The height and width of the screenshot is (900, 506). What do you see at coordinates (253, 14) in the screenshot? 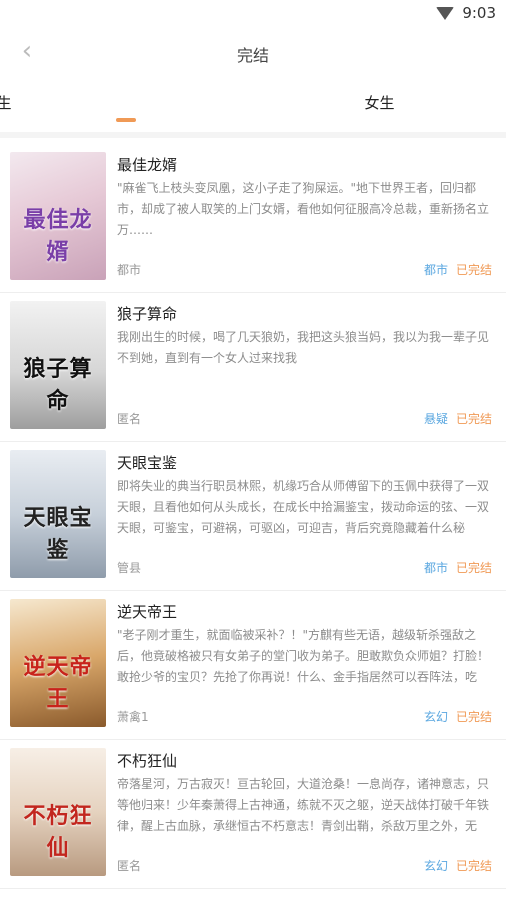
I see `status-bar: 9:03` at bounding box center [253, 14].